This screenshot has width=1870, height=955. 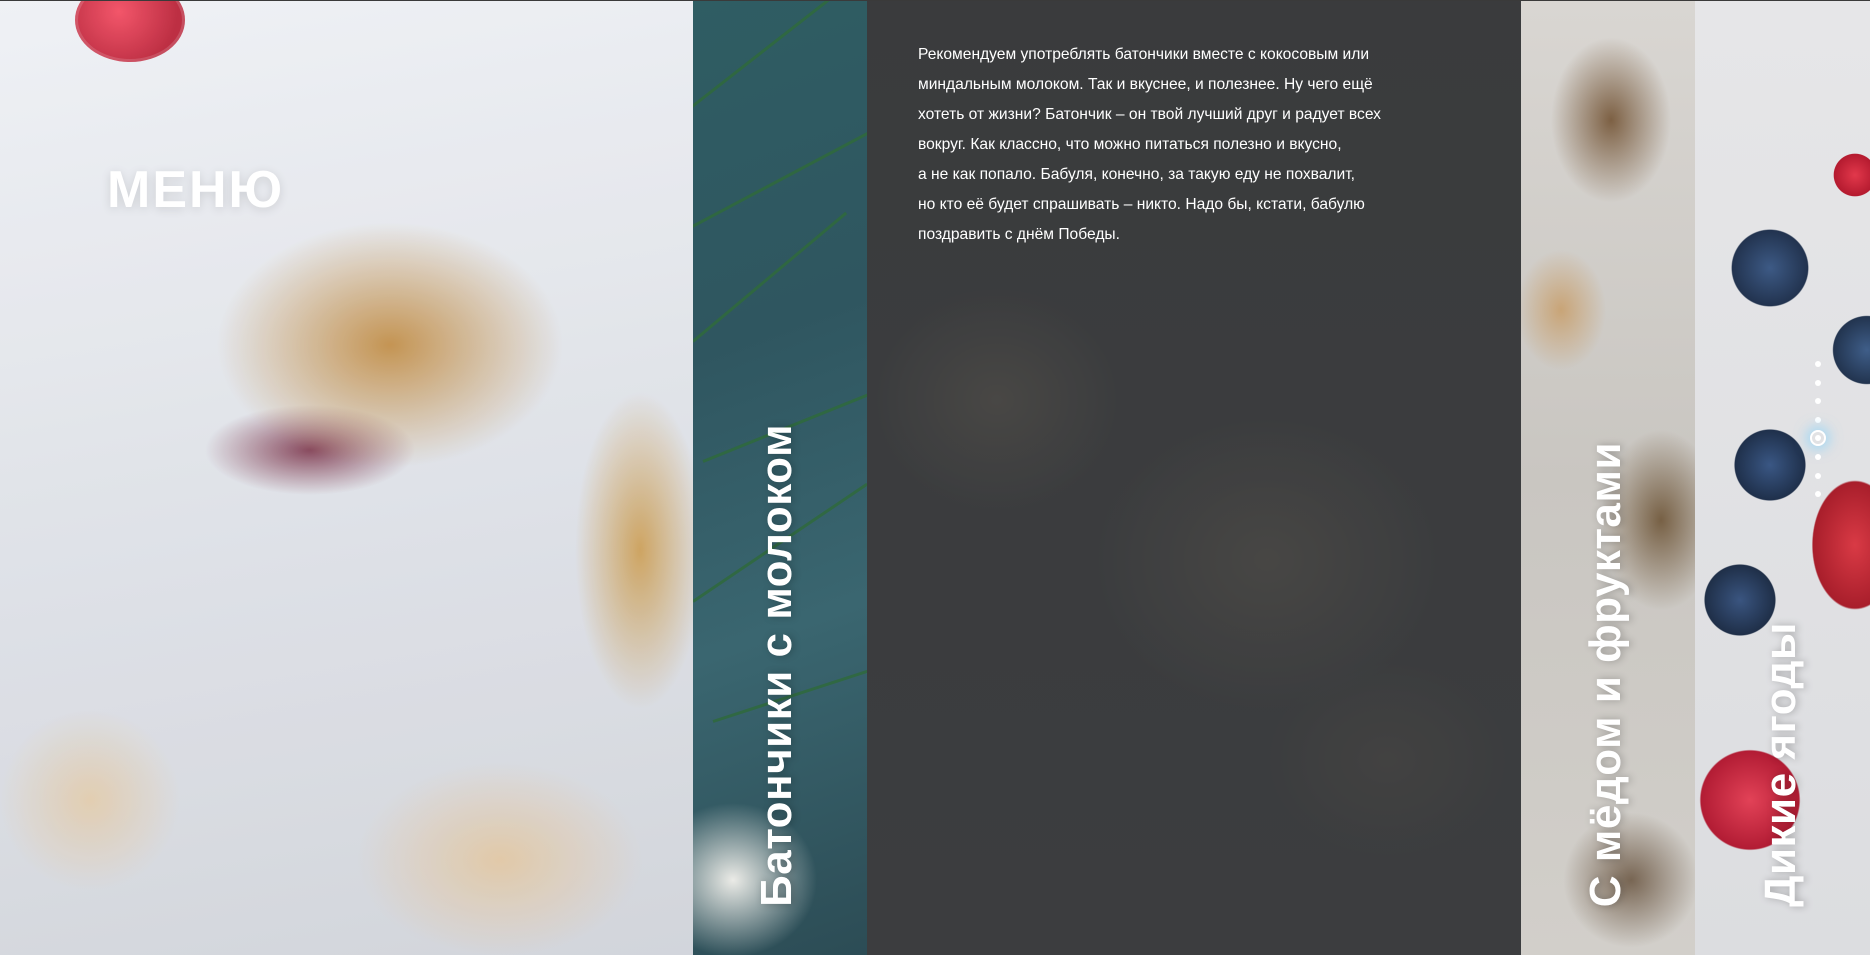 I want to click on panel-milk-bars: Батончики с молоком, so click(x=780, y=477).